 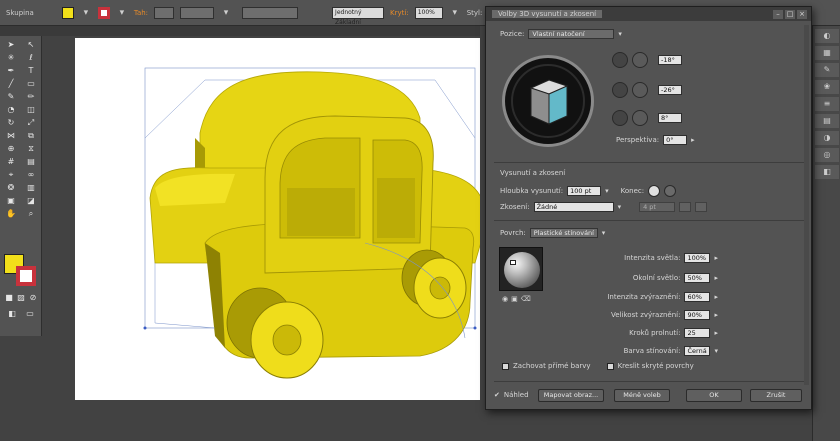 What do you see at coordinates (31, 58) in the screenshot?
I see `lasso-tool-icon: ℓ` at bounding box center [31, 58].